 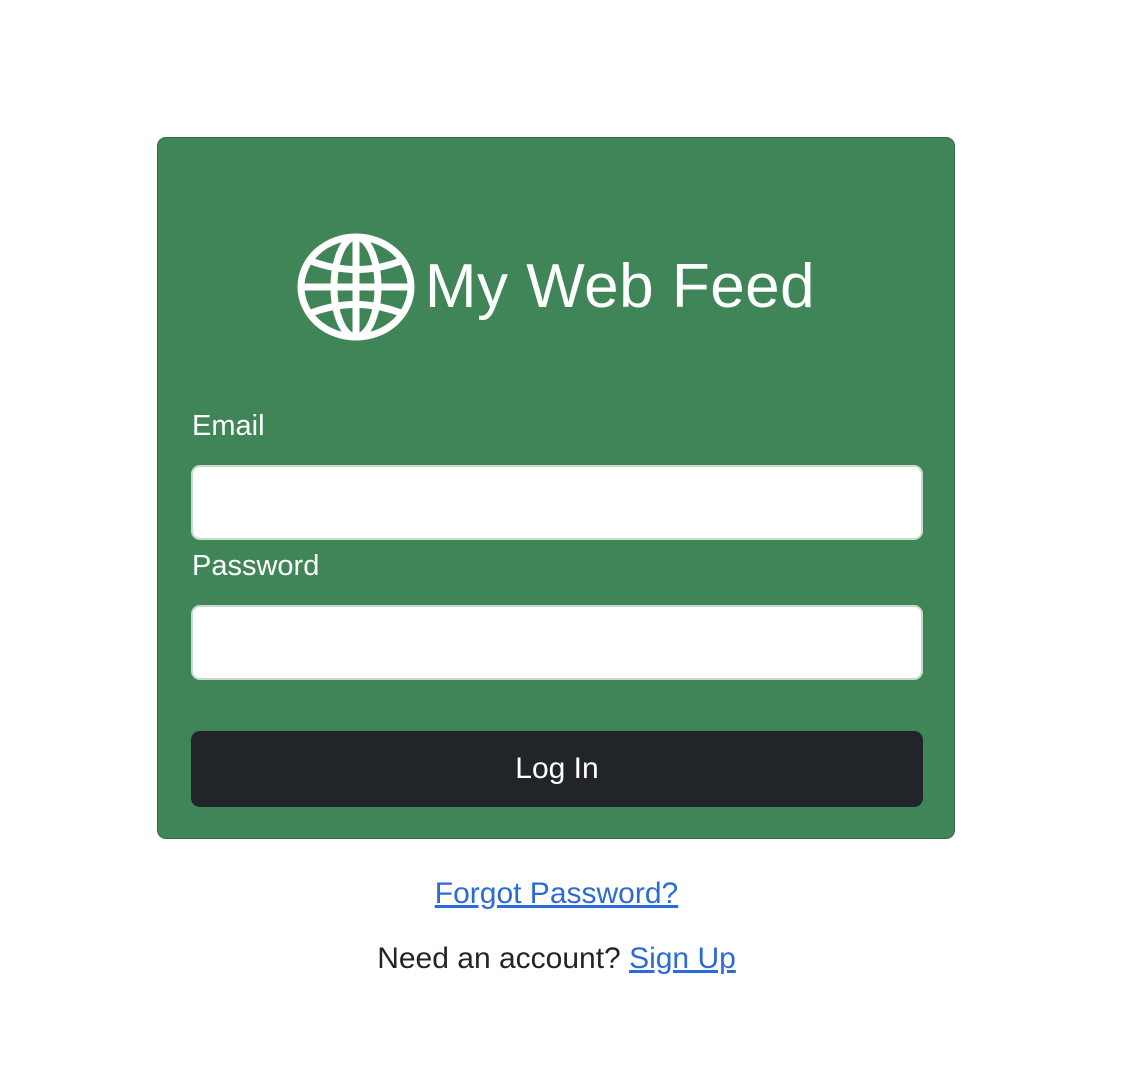 What do you see at coordinates (682, 958) in the screenshot?
I see `sign-up-link: Sign Up` at bounding box center [682, 958].